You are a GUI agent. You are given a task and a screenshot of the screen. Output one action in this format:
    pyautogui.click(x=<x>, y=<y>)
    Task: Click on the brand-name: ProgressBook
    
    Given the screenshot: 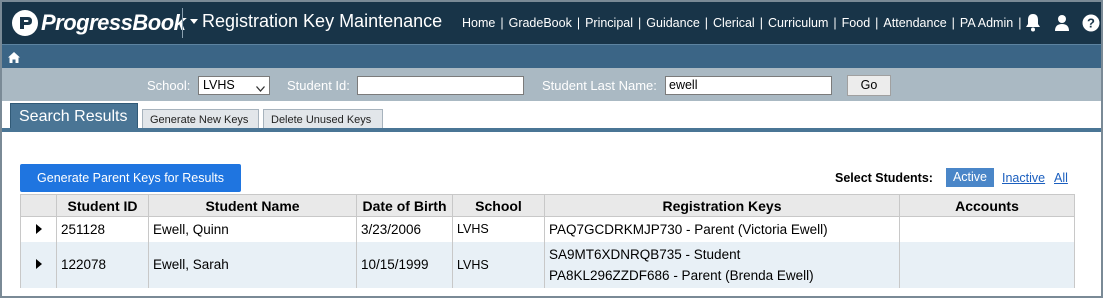 What is the action you would take?
    pyautogui.click(x=113, y=22)
    